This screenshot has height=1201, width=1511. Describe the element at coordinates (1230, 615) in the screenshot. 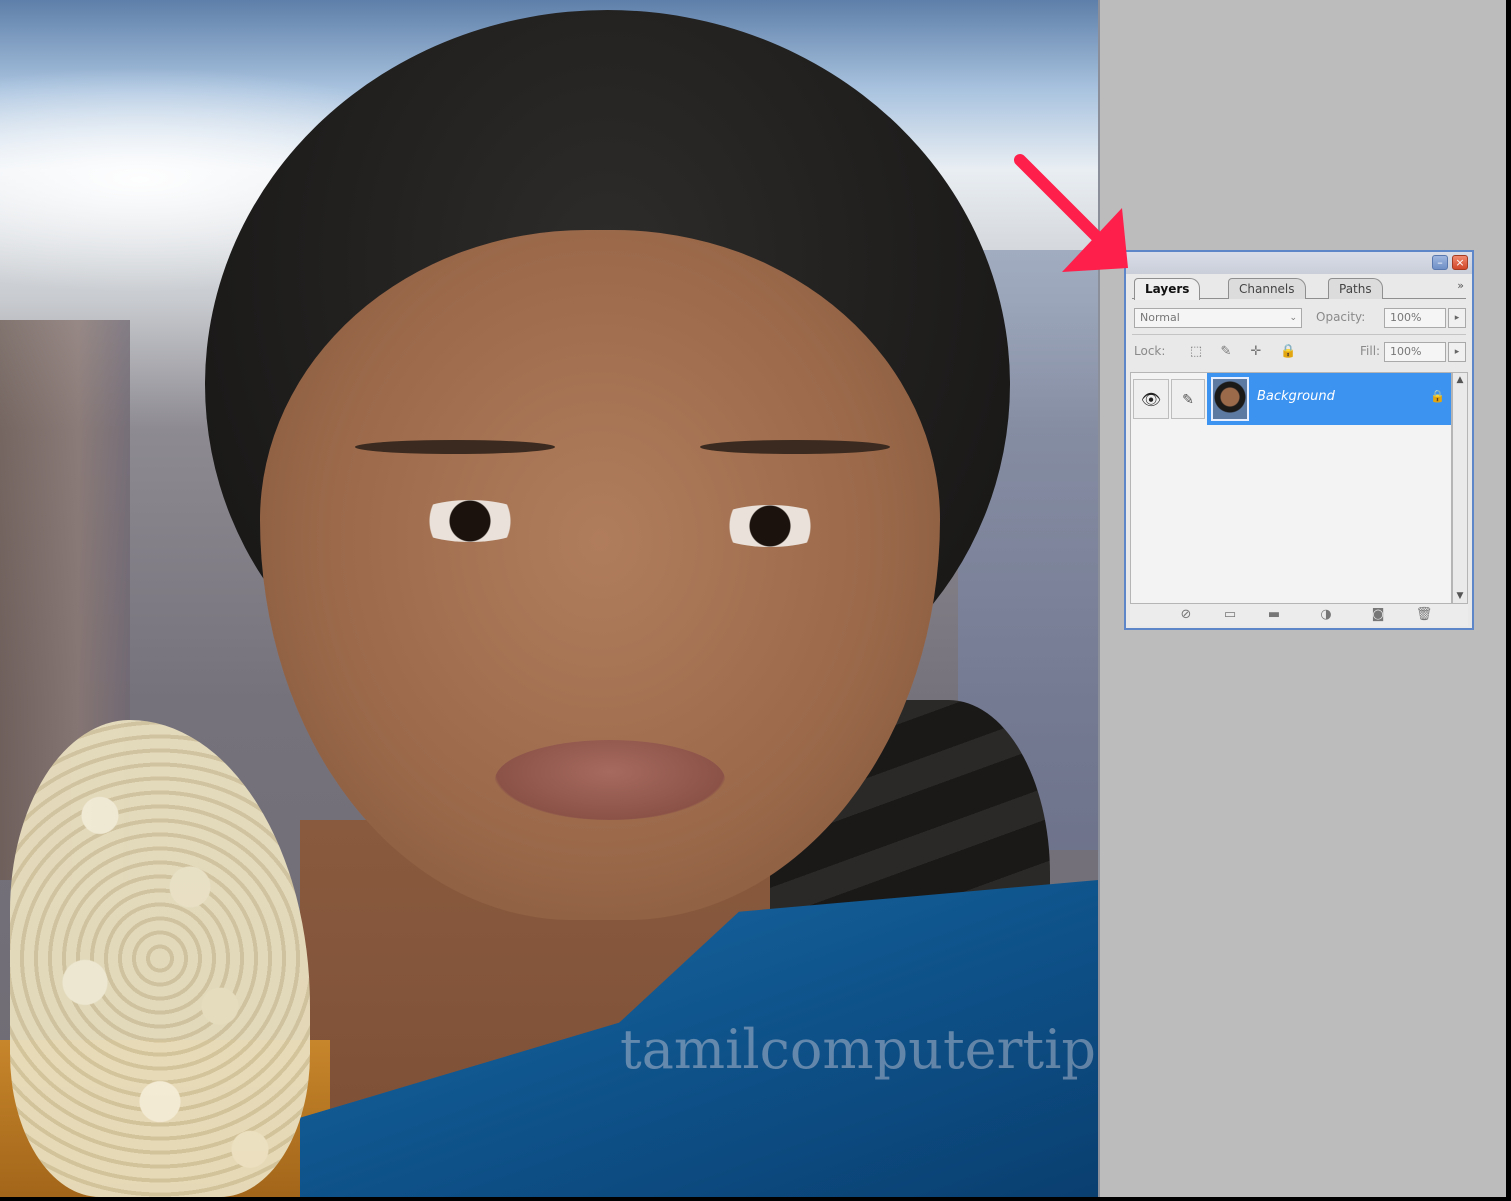

I see `layer-style-icon: ▭` at that location.